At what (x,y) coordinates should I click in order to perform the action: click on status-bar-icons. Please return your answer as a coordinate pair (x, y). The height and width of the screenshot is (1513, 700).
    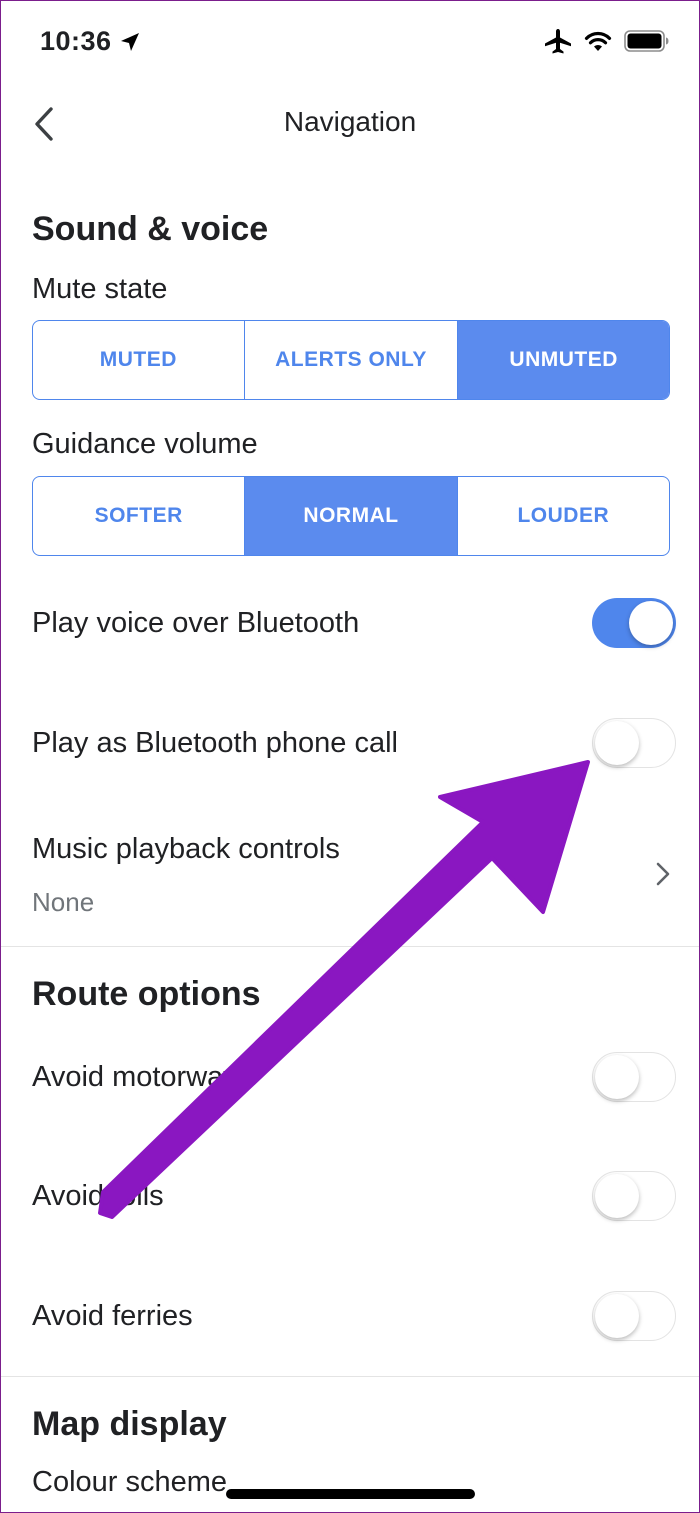
    Looking at the image, I should click on (607, 41).